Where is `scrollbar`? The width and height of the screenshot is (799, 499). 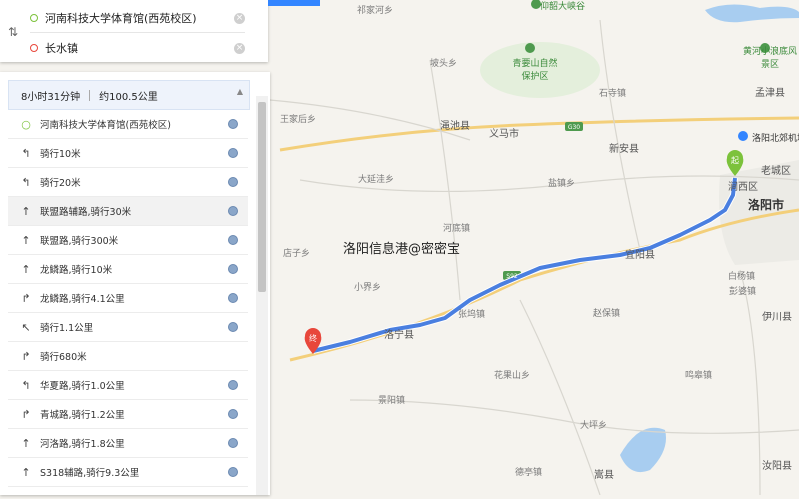 scrollbar is located at coordinates (262, 295).